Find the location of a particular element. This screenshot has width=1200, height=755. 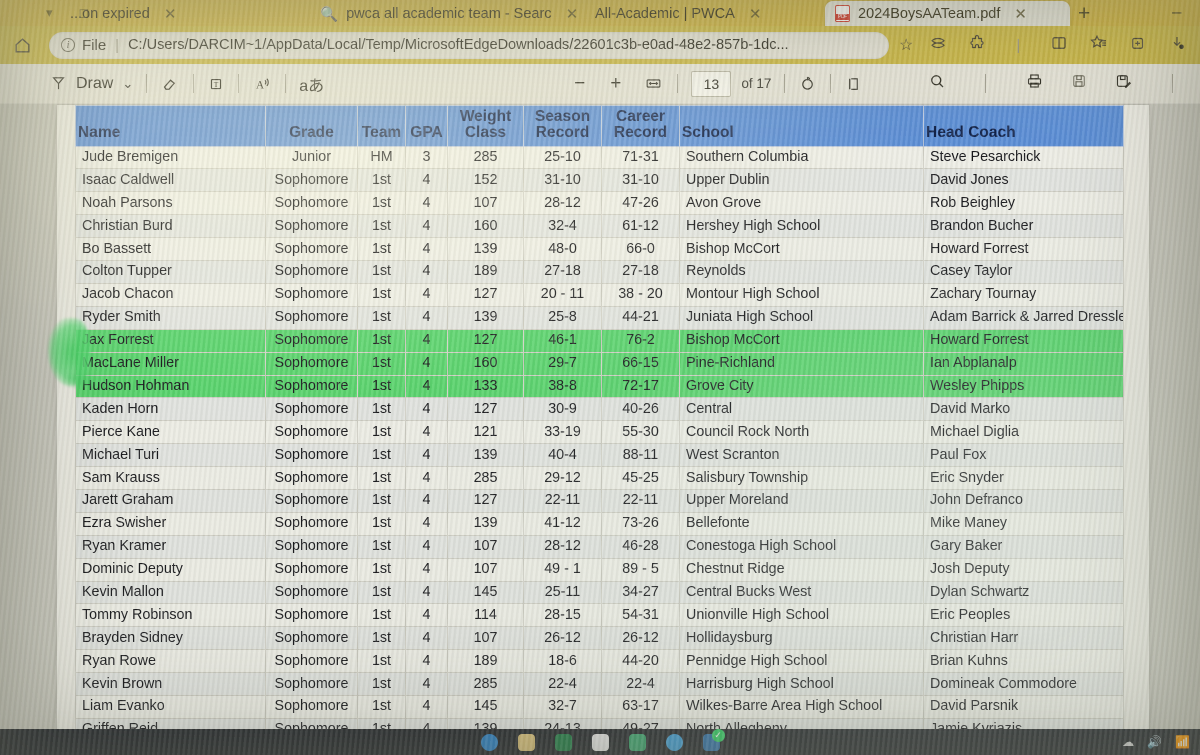

downloads-icon is located at coordinates (1177, 45).